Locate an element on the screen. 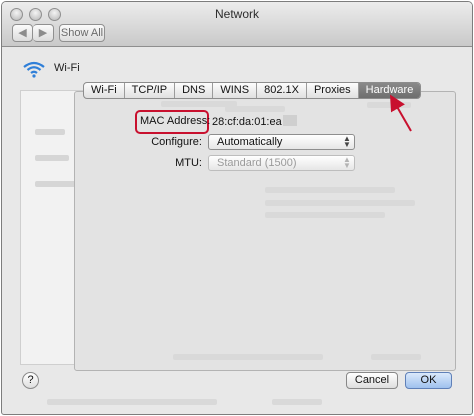  mtu-label: MTU: is located at coordinates (188, 163).